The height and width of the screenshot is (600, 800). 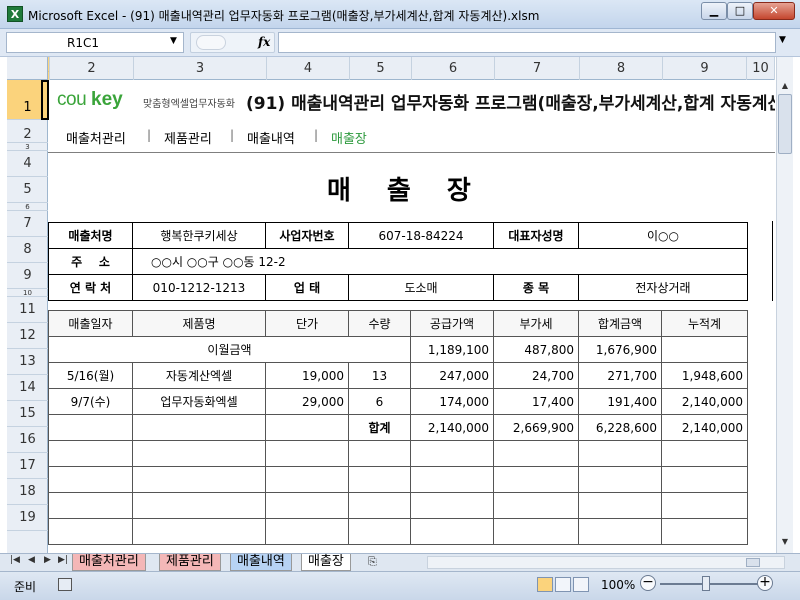 I want to click on row-header: 3, so click(x=27, y=147).